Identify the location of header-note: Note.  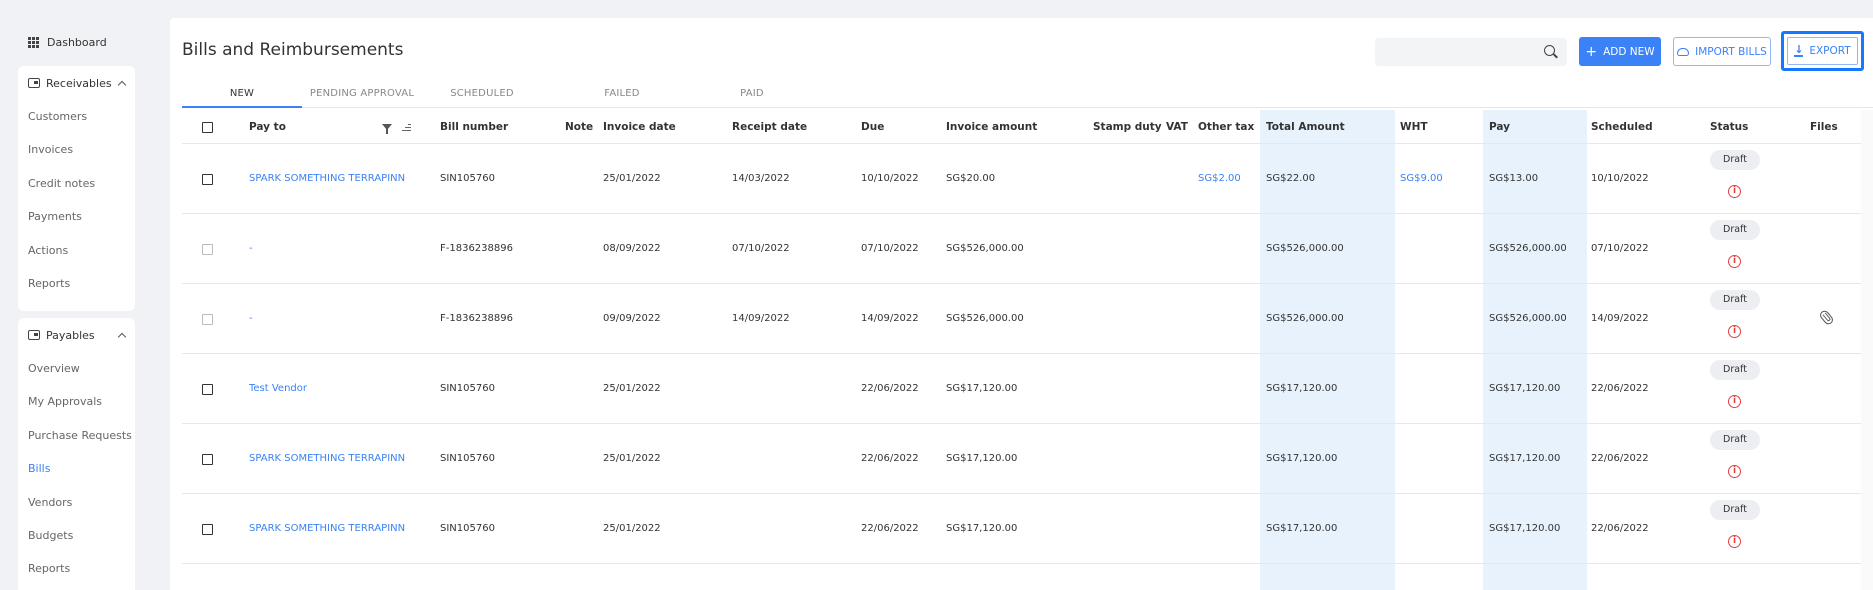
(579, 127).